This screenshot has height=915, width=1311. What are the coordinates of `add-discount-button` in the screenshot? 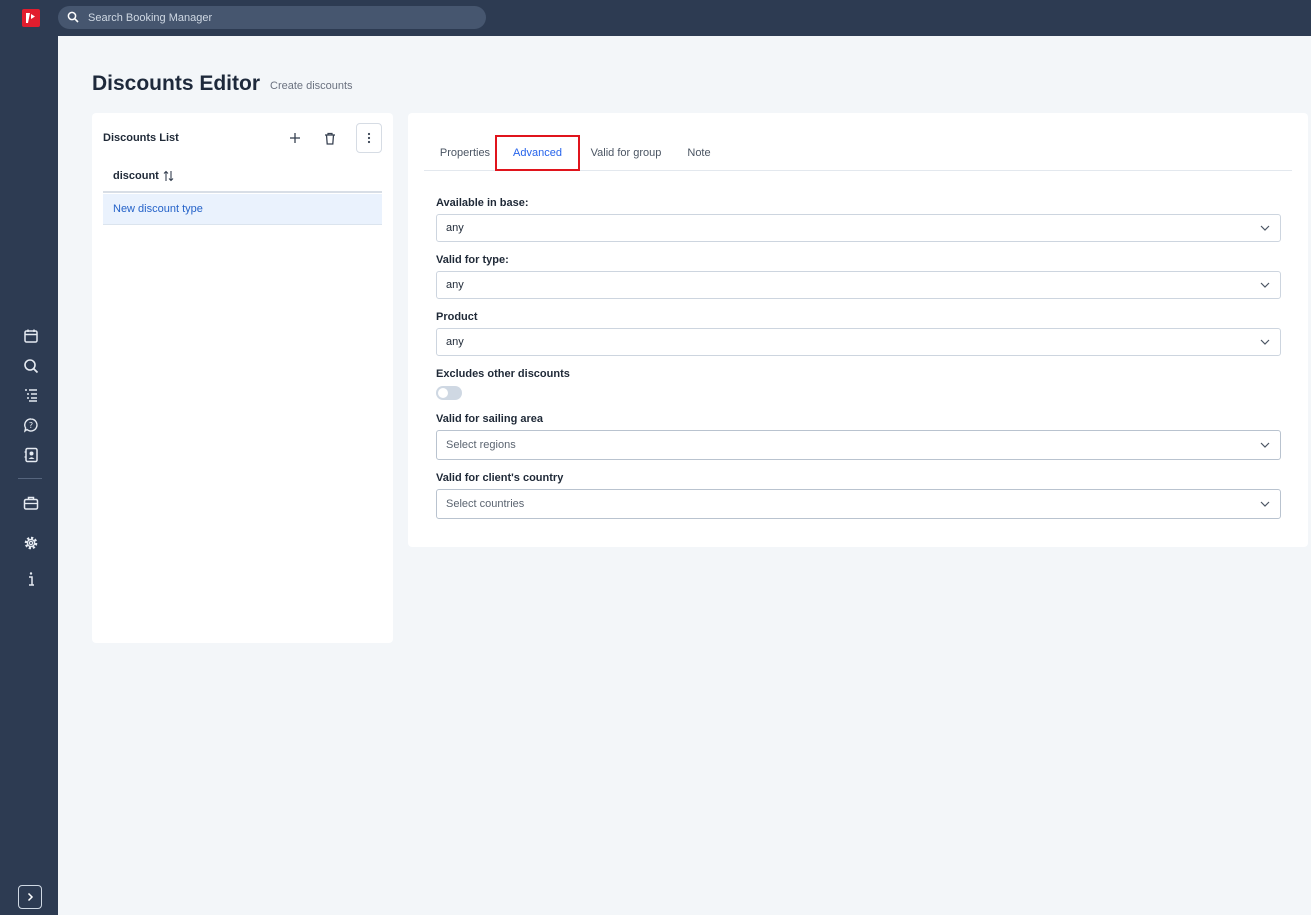 It's located at (295, 138).